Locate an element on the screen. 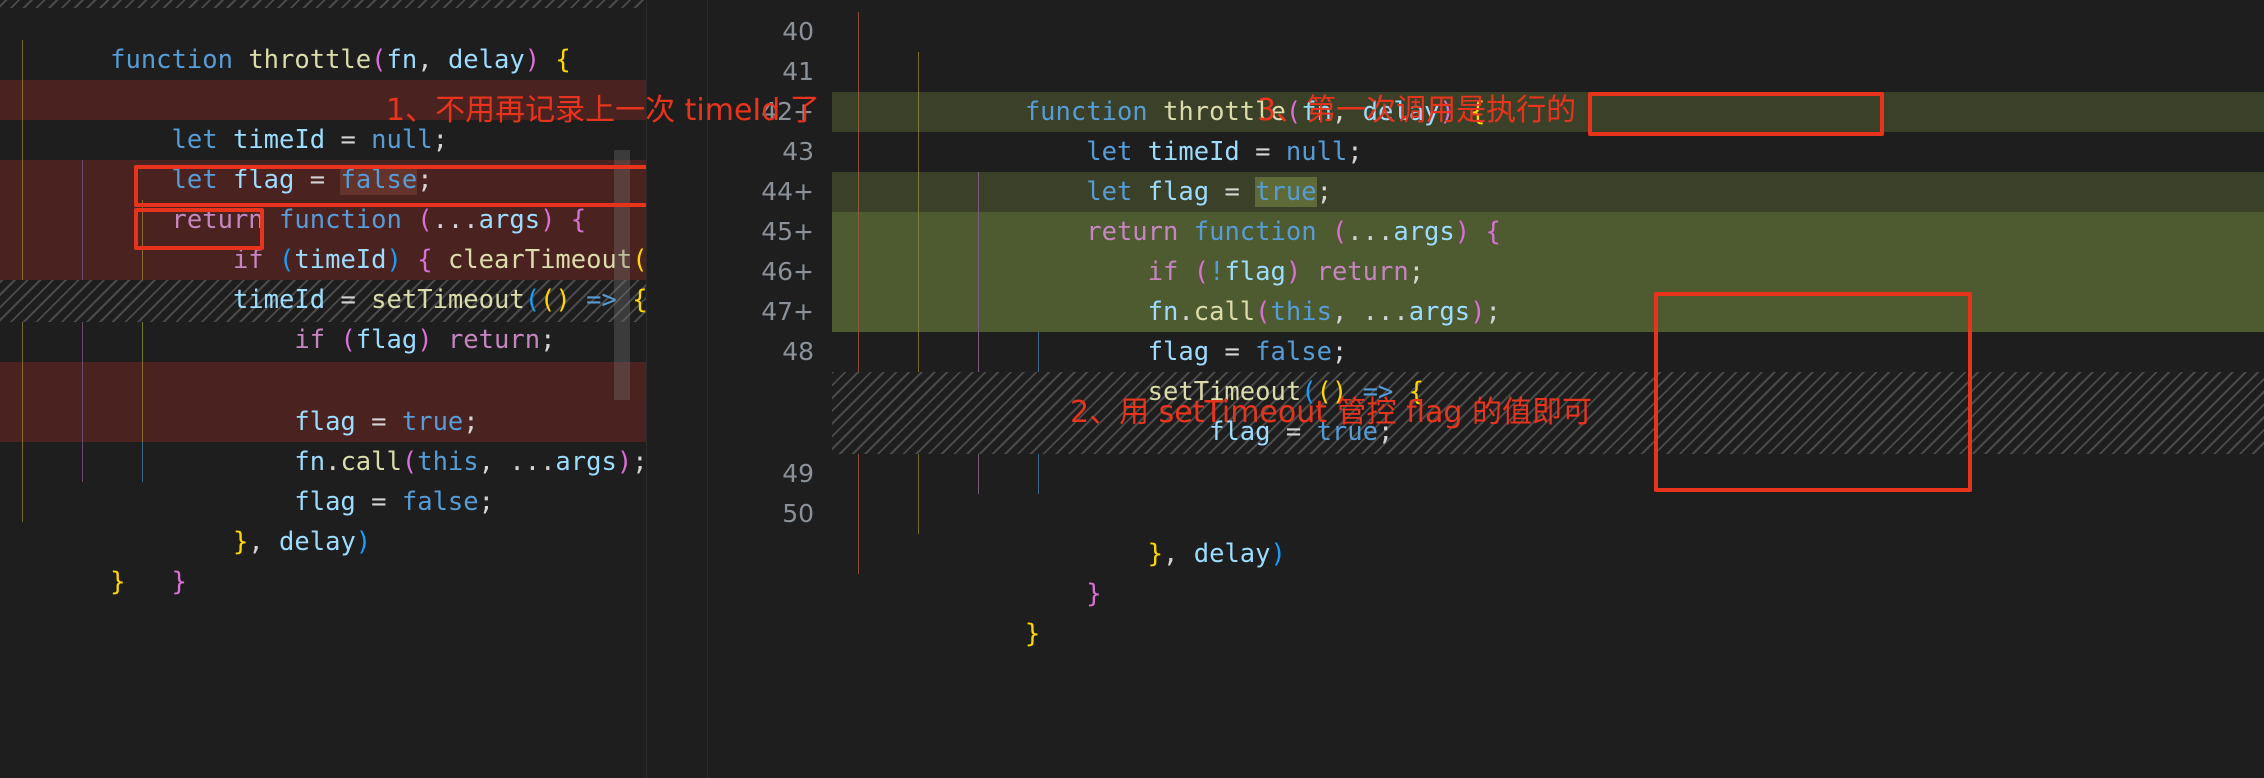  code-text: if (flag) return; is located at coordinates (425, 340).